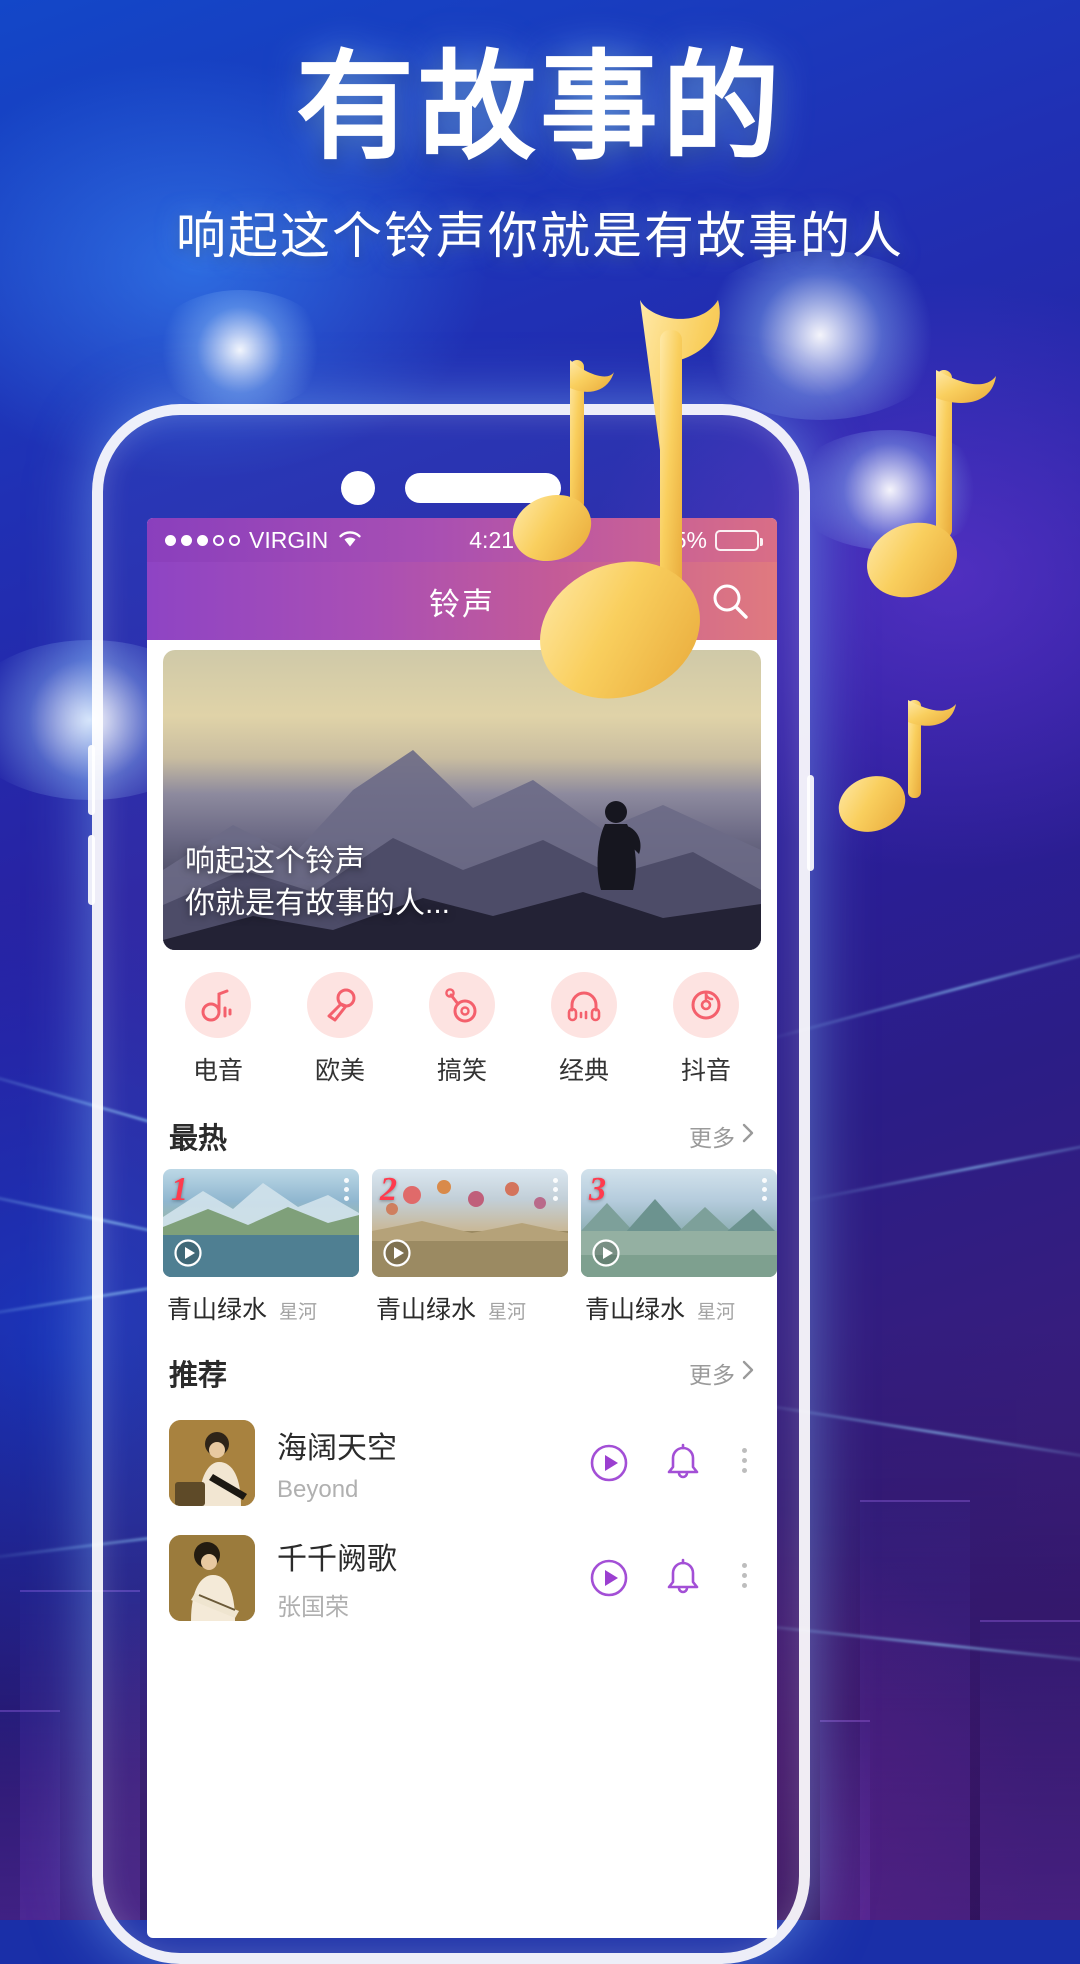 The width and height of the screenshot is (1080, 1964). Describe the element at coordinates (619, 845) in the screenshot. I see `person-silhouette` at that location.